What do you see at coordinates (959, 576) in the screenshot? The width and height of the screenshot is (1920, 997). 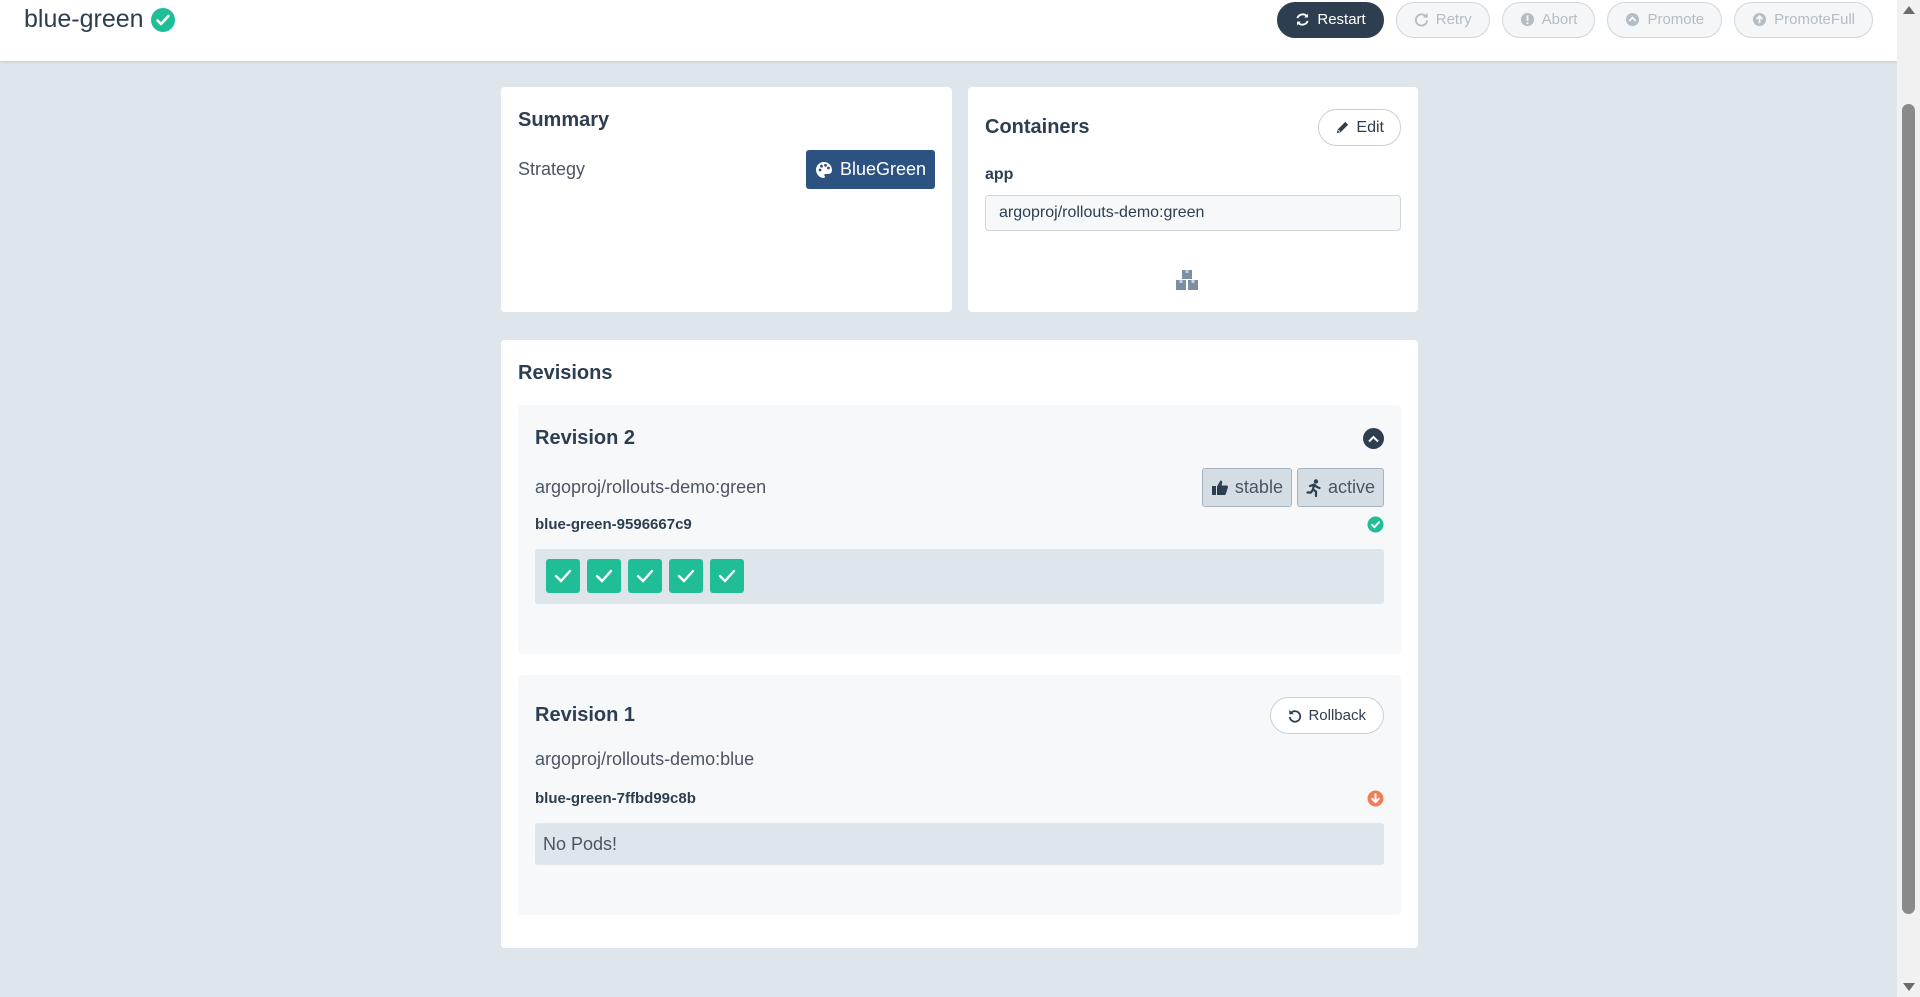 I see `pods-box` at bounding box center [959, 576].